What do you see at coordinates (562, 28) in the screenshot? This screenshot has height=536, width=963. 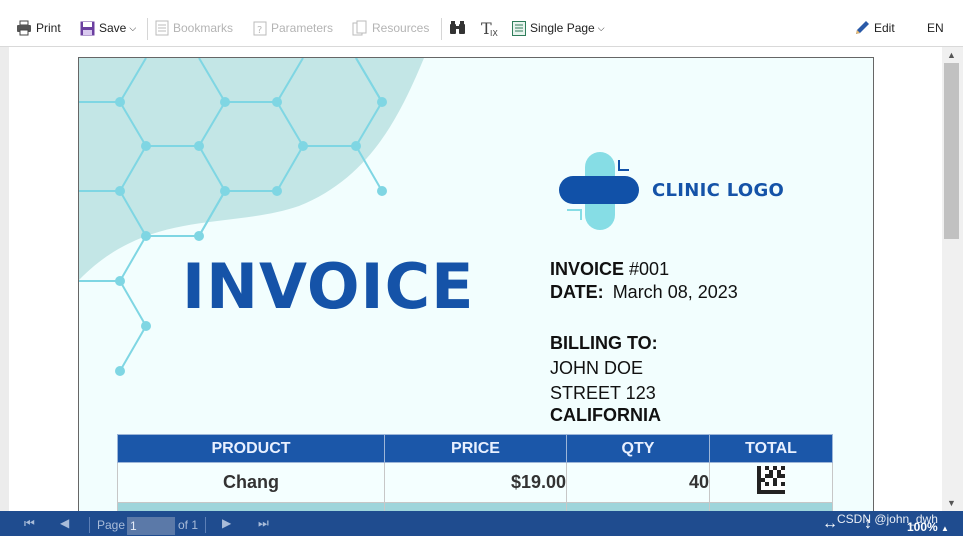 I see `view-mode-label: Single Page` at bounding box center [562, 28].